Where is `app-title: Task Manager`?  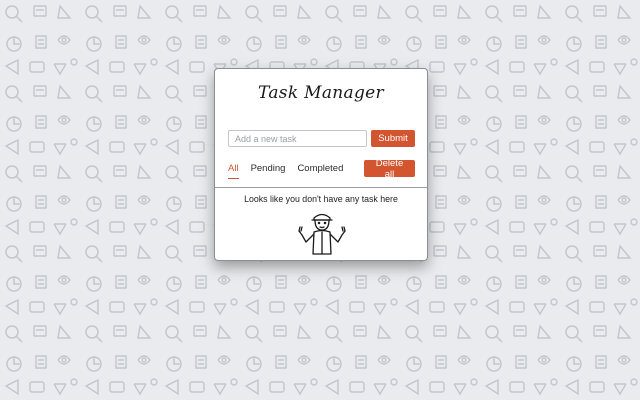 app-title: Task Manager is located at coordinates (321, 93).